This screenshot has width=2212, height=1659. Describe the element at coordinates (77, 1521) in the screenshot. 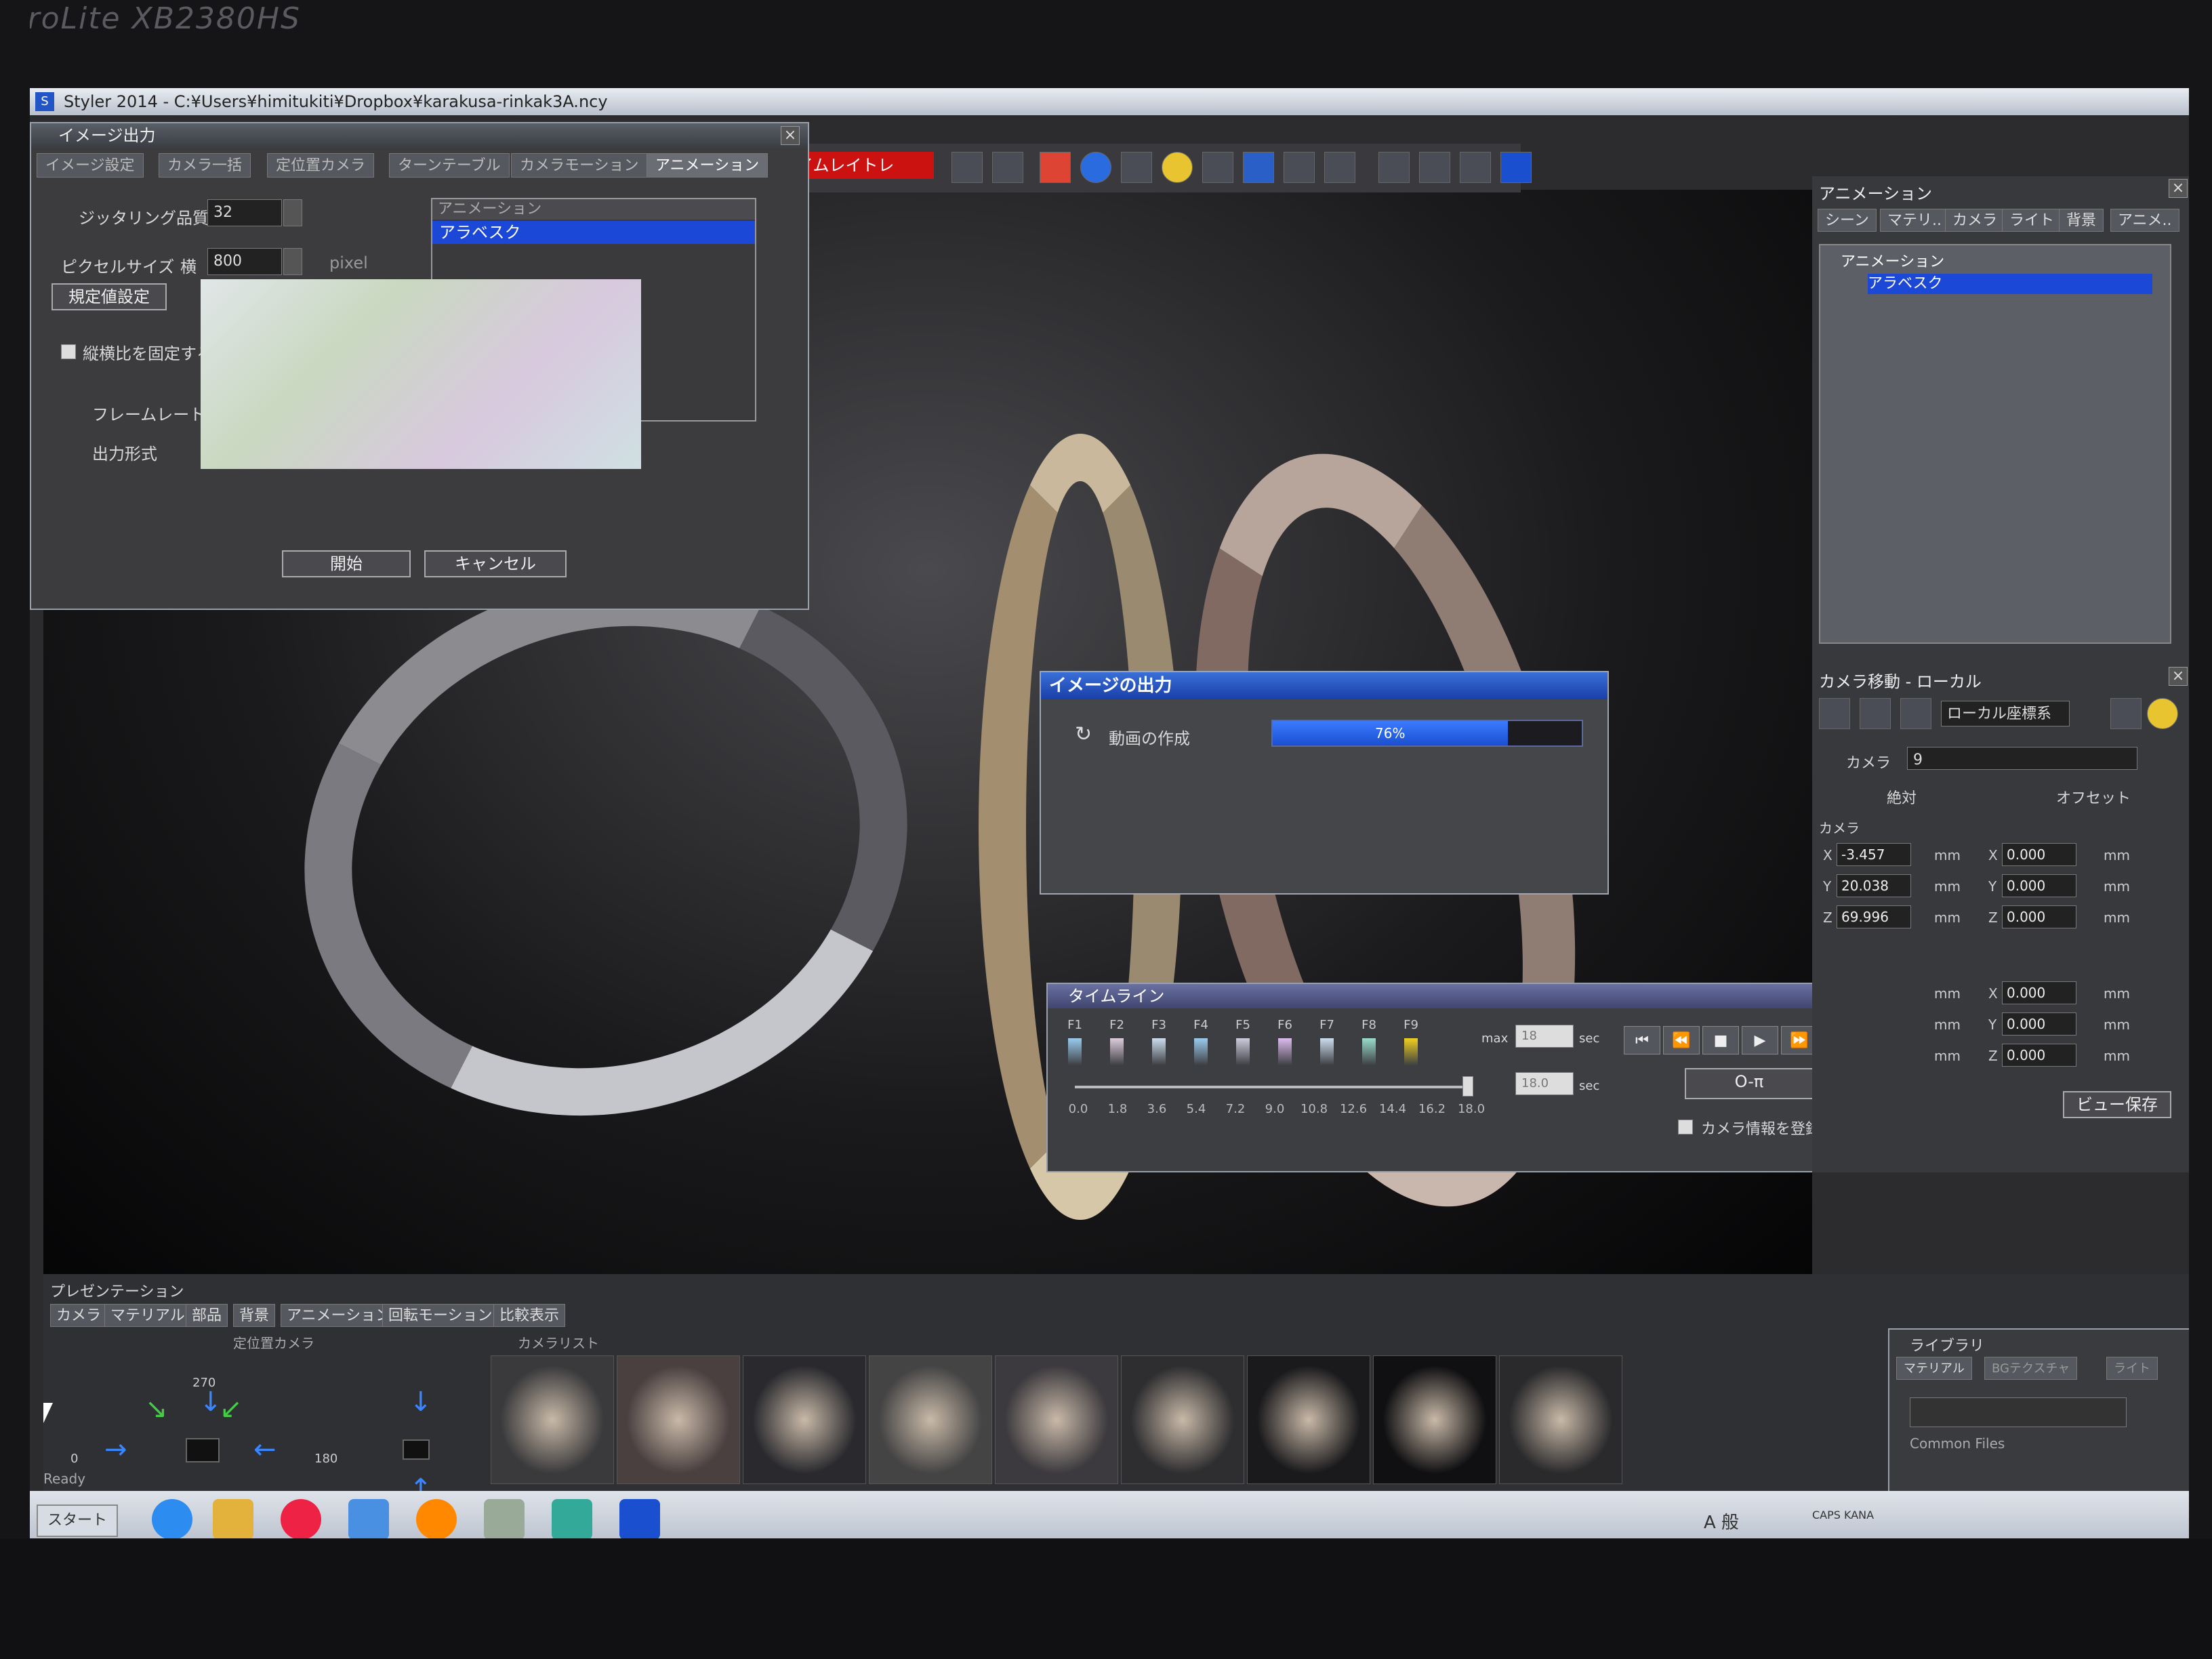

I see `start-button: スタート` at that location.